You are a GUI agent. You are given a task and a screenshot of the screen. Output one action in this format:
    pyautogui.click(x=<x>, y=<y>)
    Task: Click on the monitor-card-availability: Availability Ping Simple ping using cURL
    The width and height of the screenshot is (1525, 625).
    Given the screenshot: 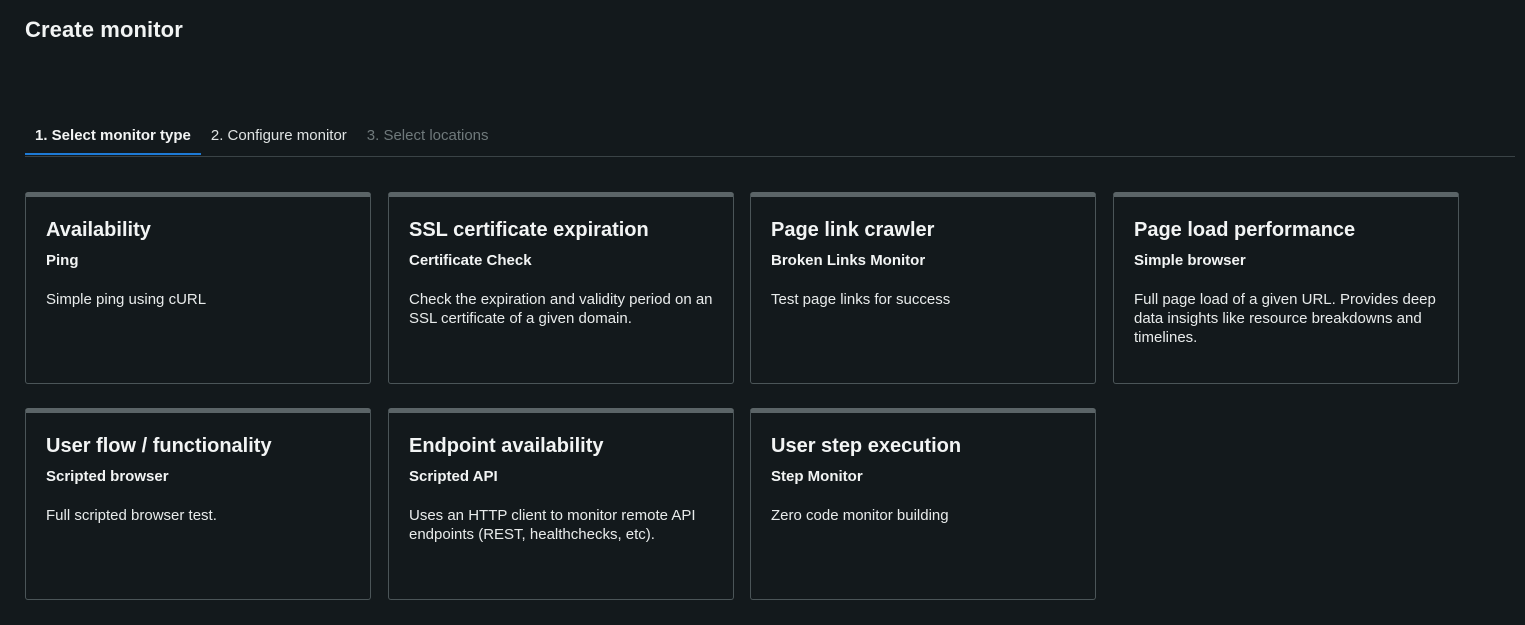 What is the action you would take?
    pyautogui.click(x=198, y=288)
    